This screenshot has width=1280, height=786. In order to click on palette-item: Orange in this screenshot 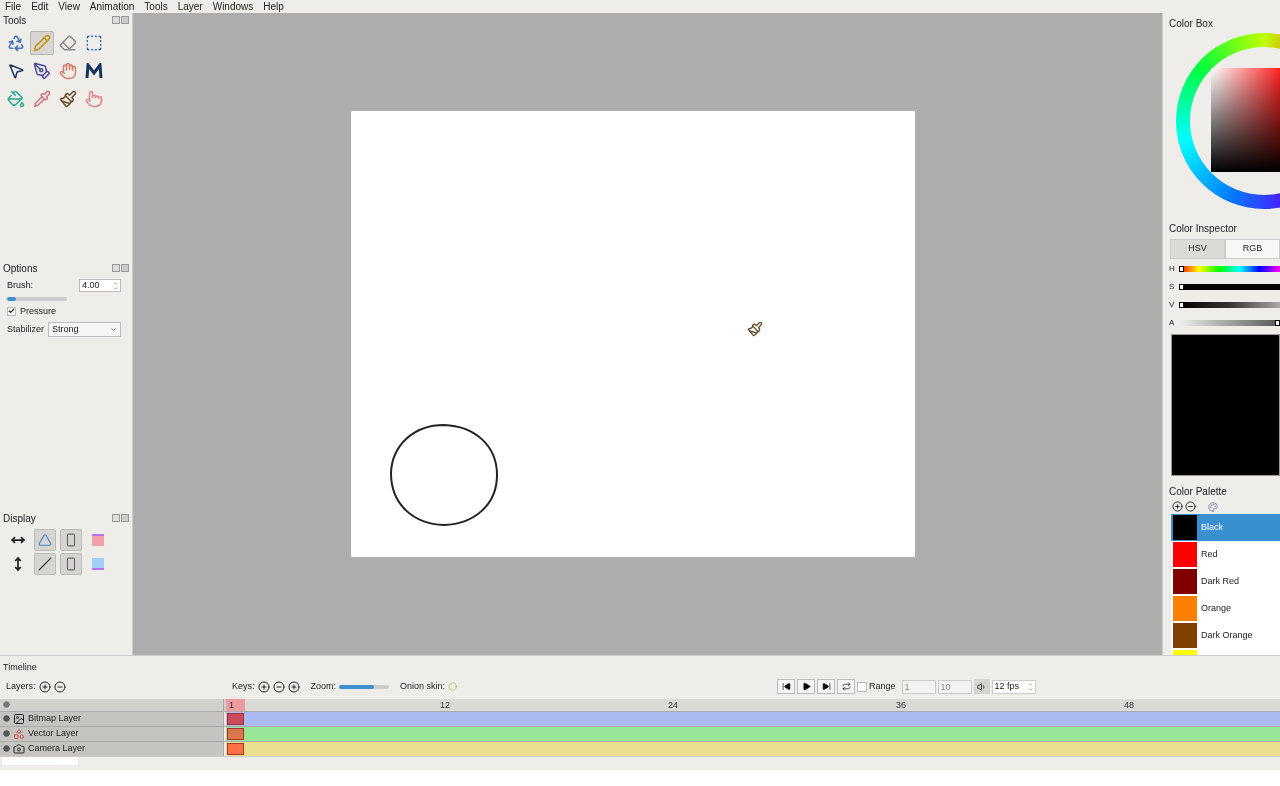, I will do `click(1225, 608)`.